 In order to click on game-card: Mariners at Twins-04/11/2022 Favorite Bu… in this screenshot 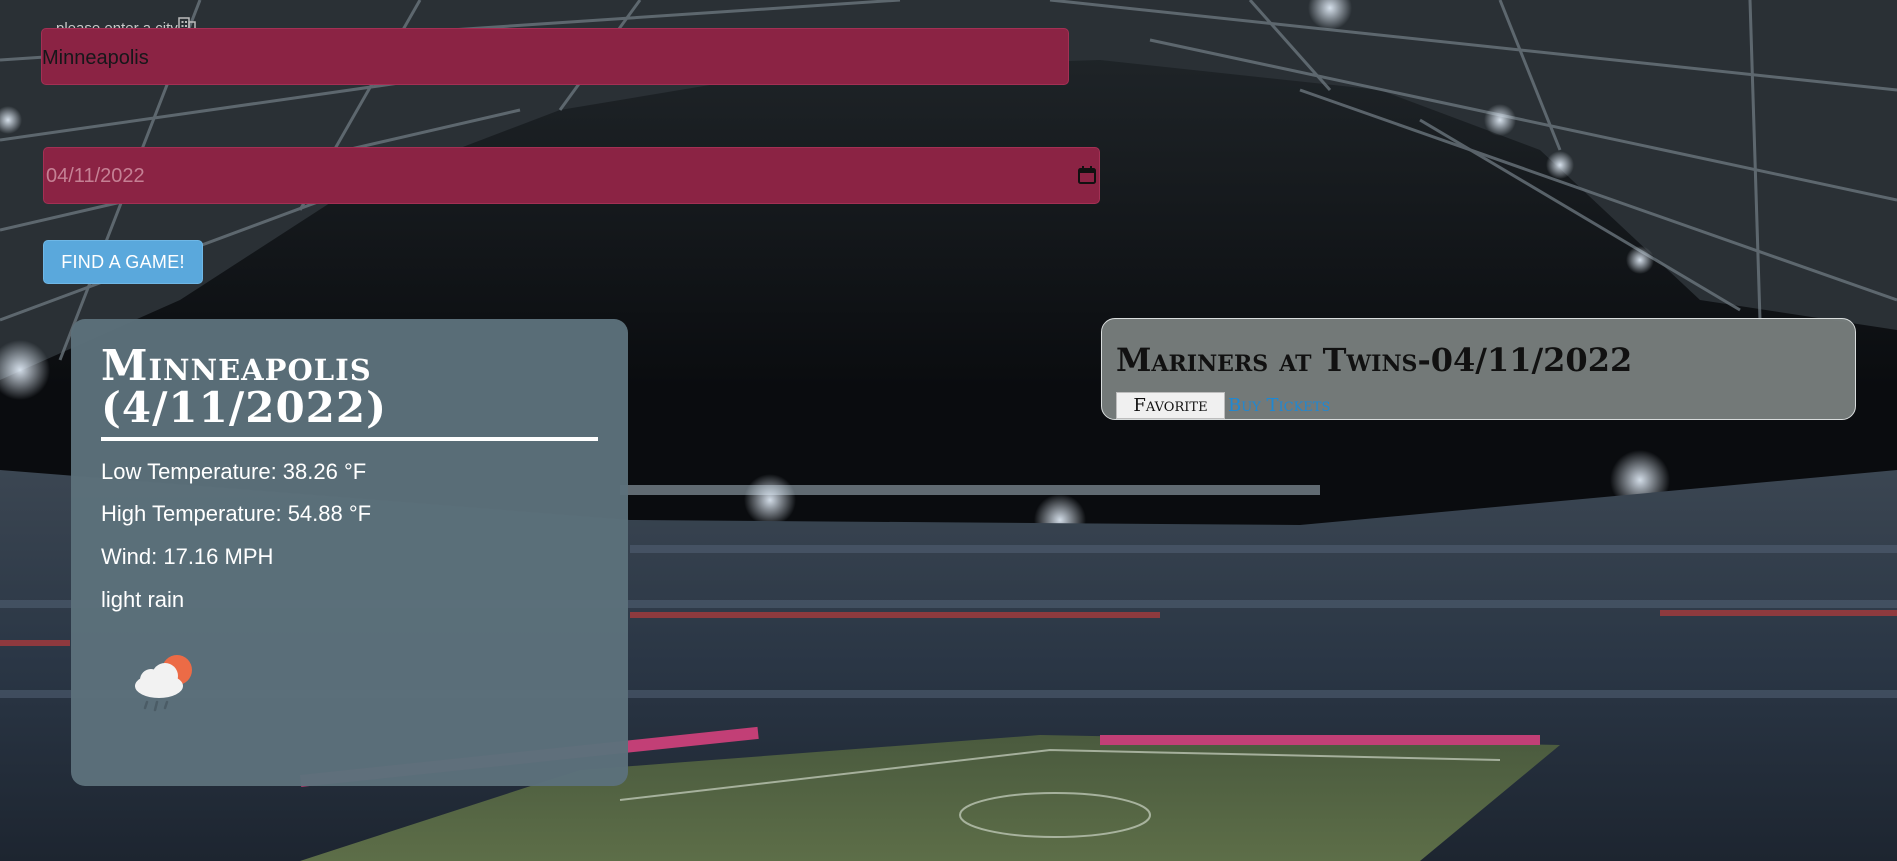, I will do `click(1478, 369)`.